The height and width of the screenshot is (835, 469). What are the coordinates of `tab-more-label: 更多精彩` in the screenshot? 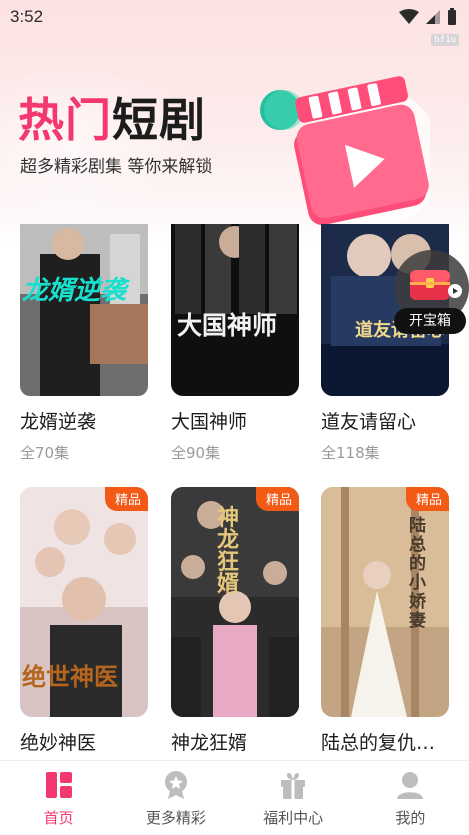 It's located at (175, 818).